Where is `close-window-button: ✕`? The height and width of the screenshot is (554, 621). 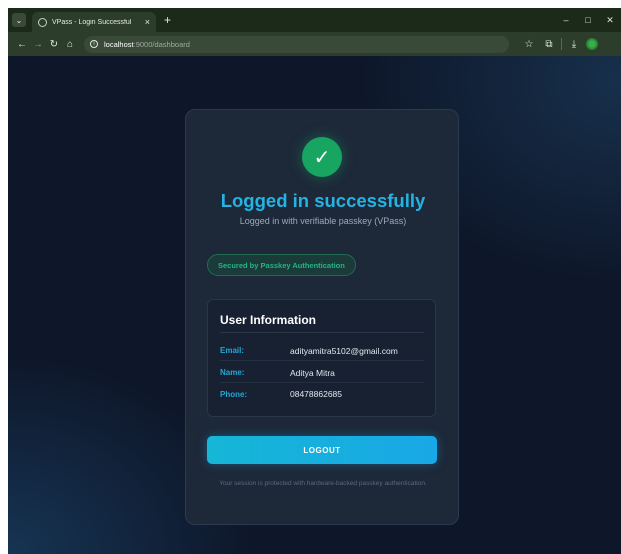 close-window-button: ✕ is located at coordinates (610, 20).